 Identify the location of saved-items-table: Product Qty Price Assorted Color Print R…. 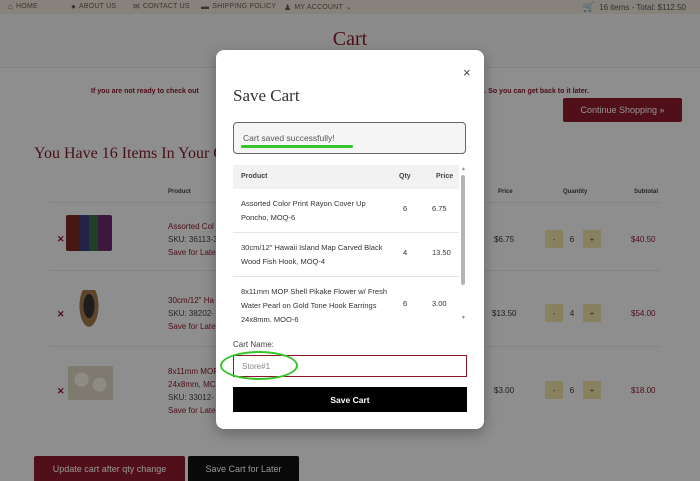
(350, 243).